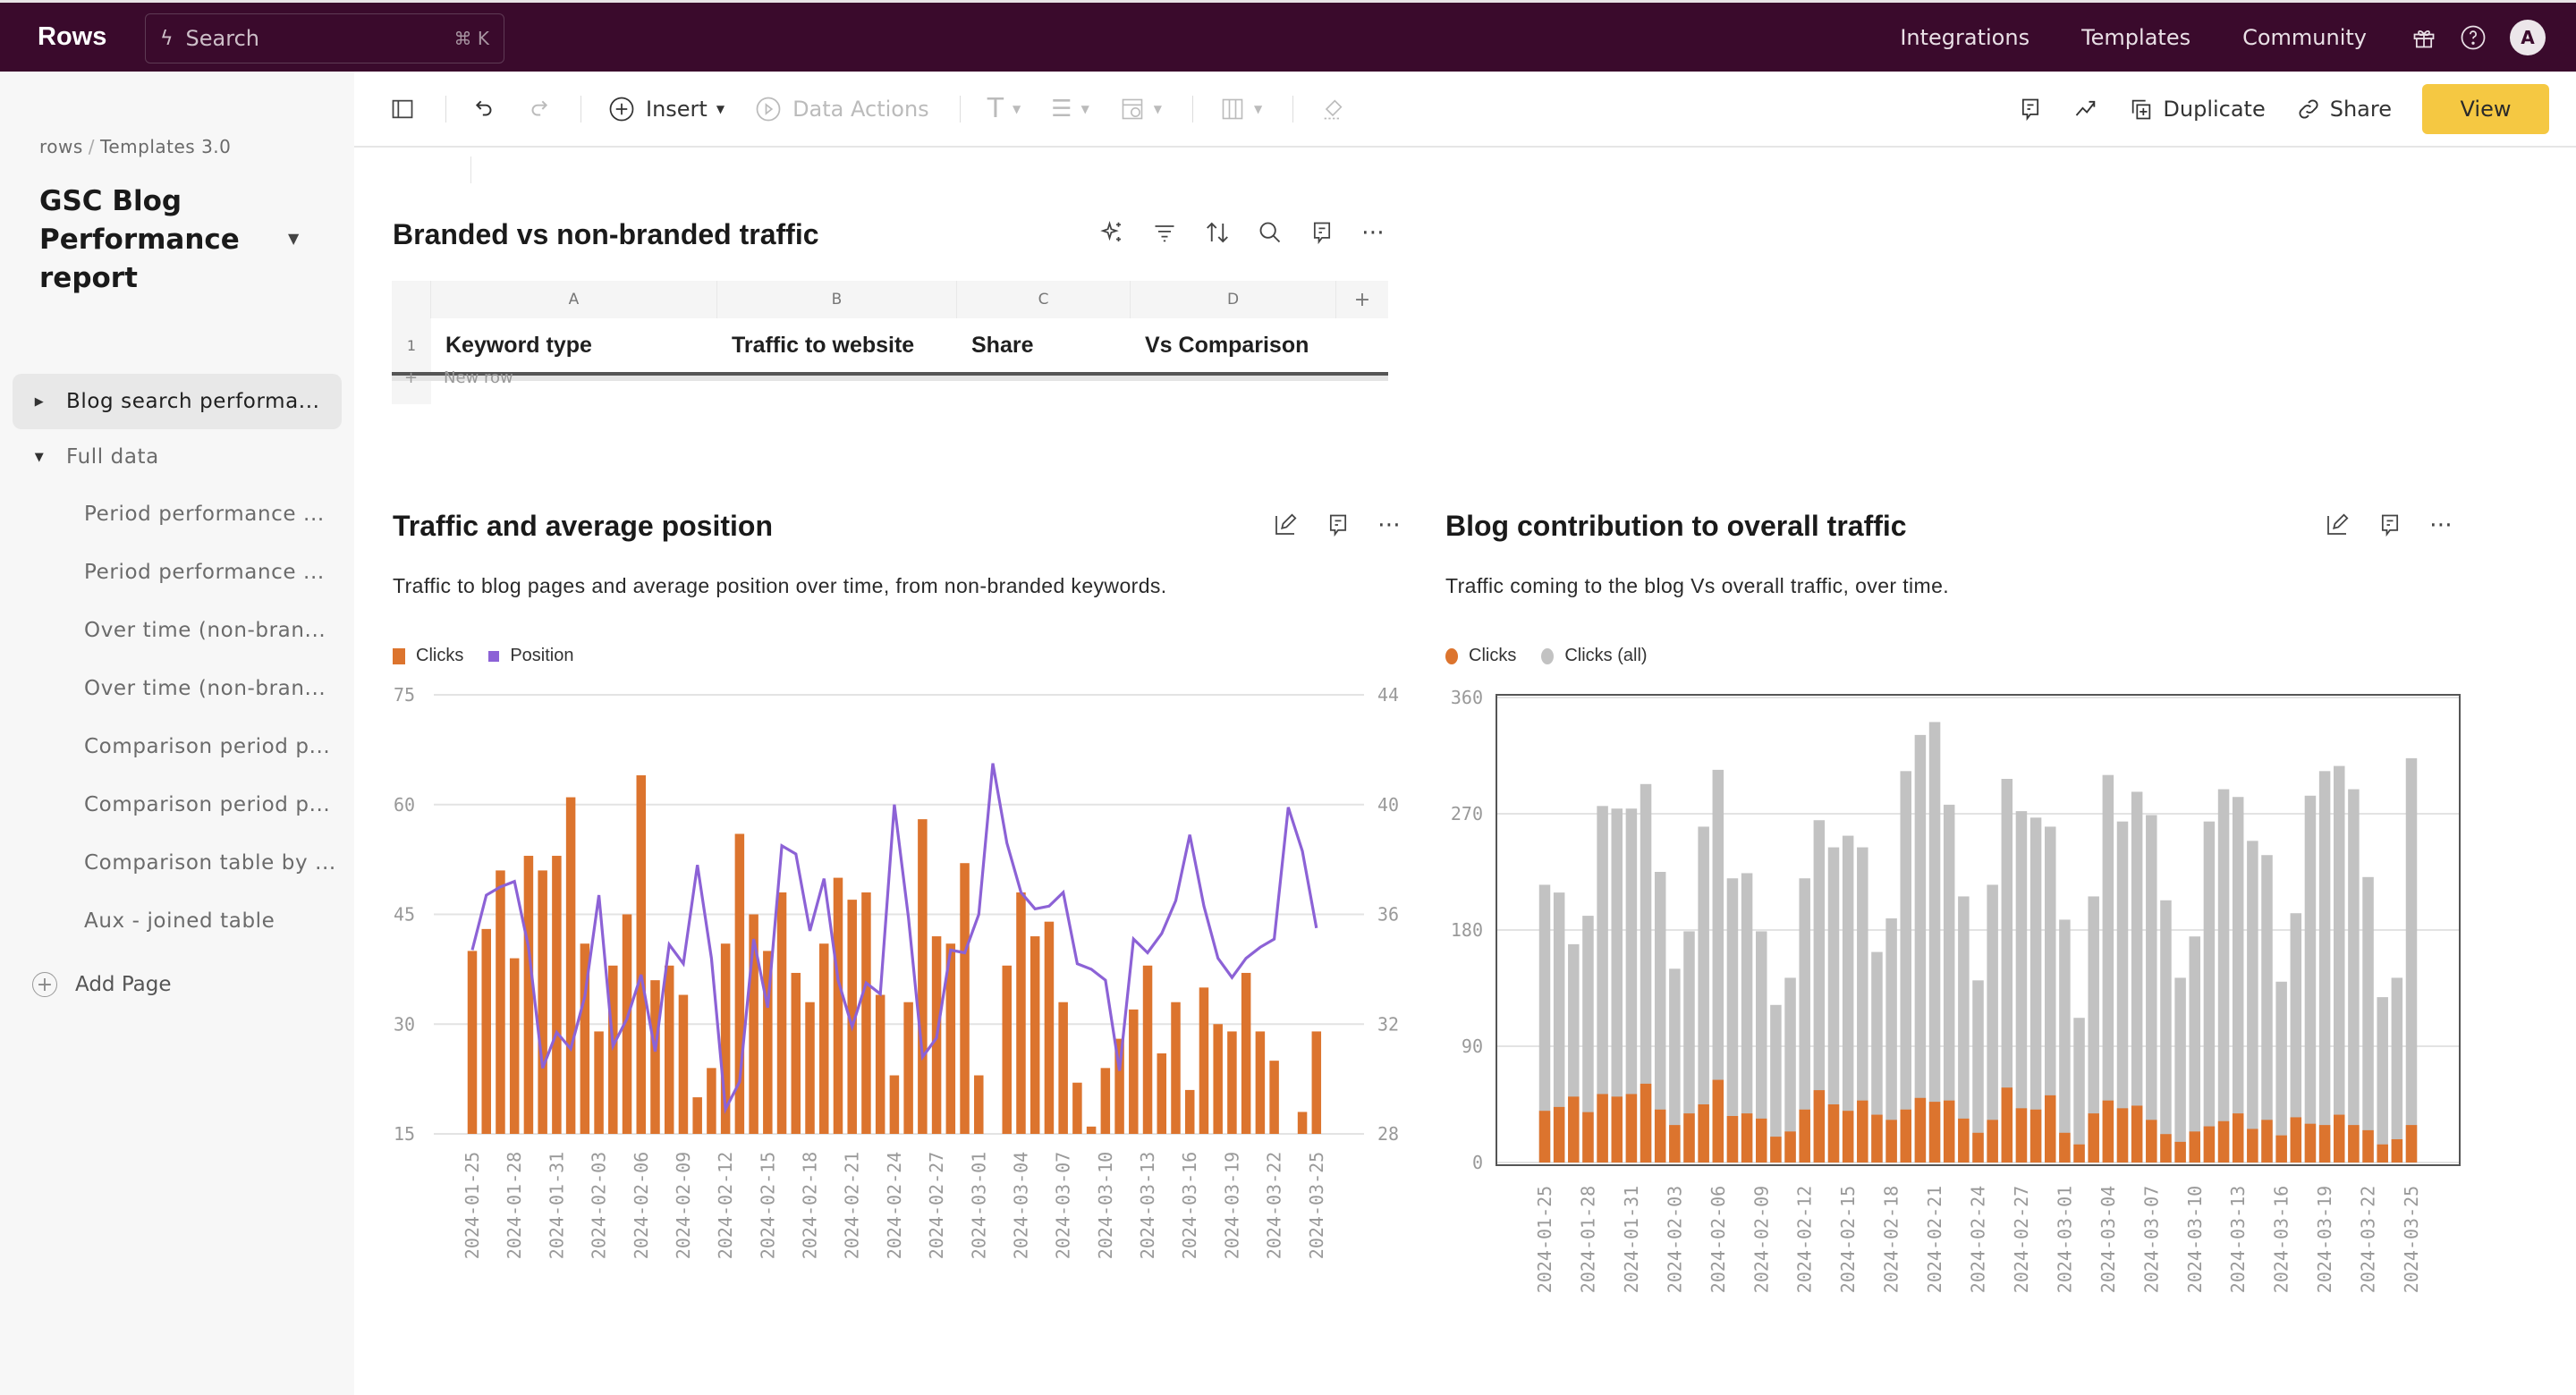 The width and height of the screenshot is (2576, 1395). I want to click on add-column-button: +, so click(1362, 299).